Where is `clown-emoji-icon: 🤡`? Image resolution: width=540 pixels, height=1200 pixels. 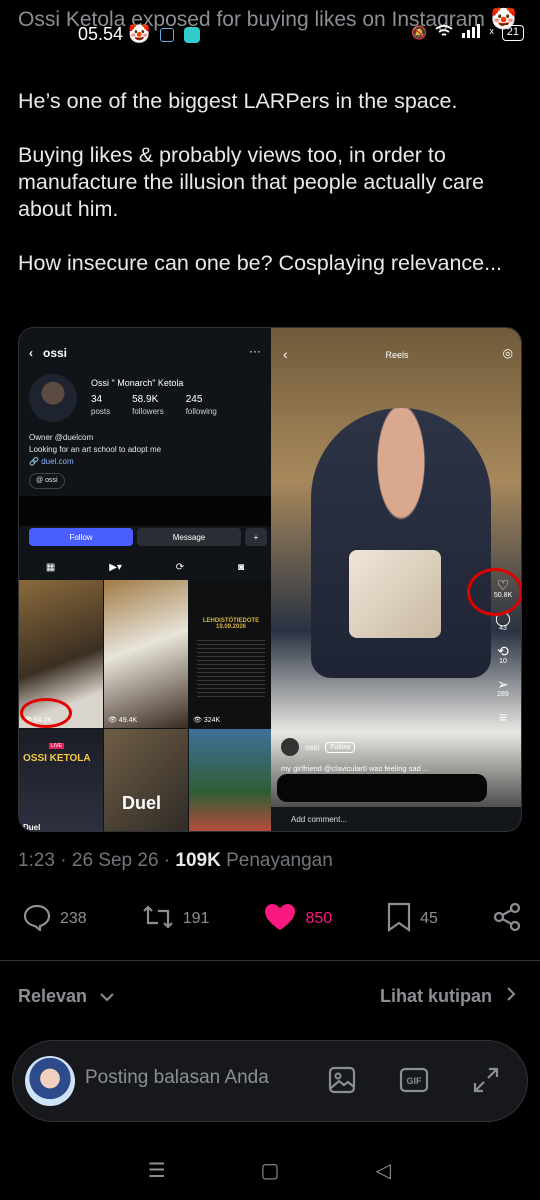 clown-emoji-icon: 🤡 is located at coordinates (139, 34).